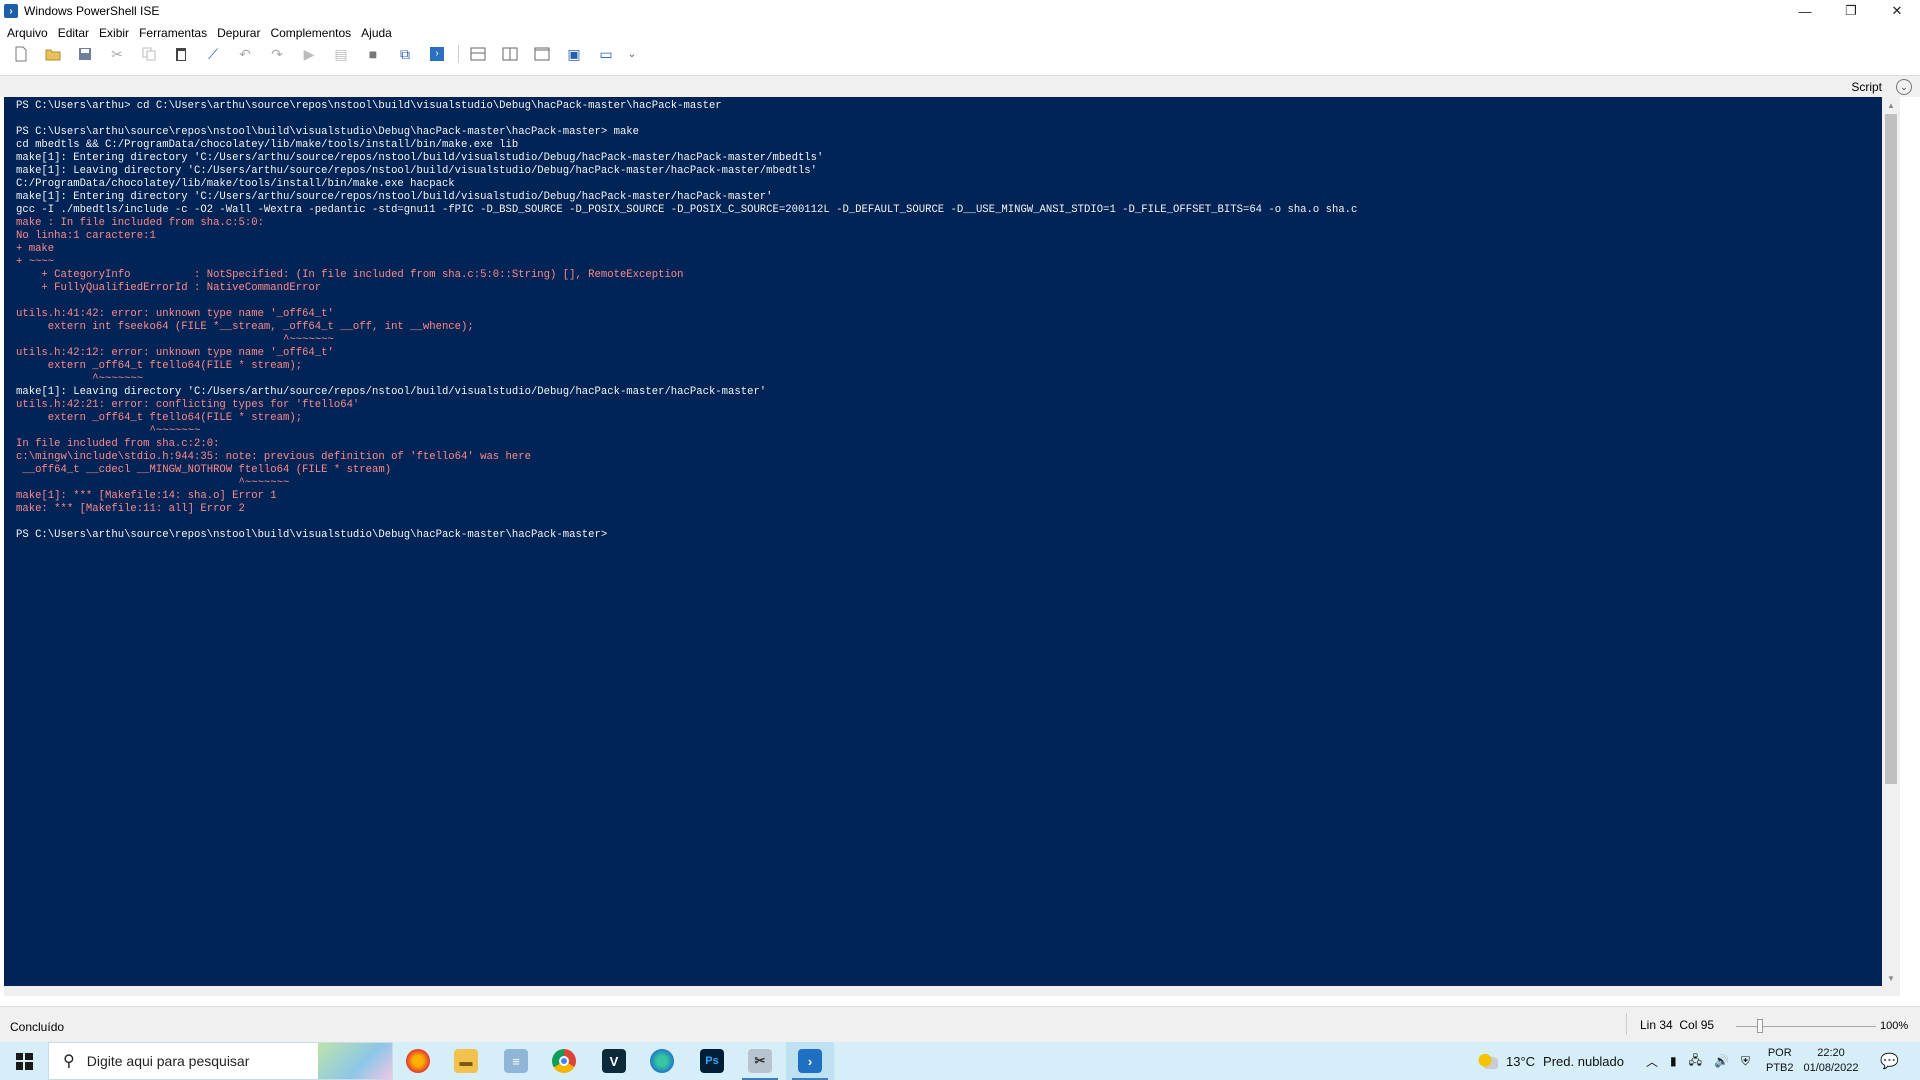  What do you see at coordinates (405, 54) in the screenshot?
I see `remote-powershell-icon: ⧉` at bounding box center [405, 54].